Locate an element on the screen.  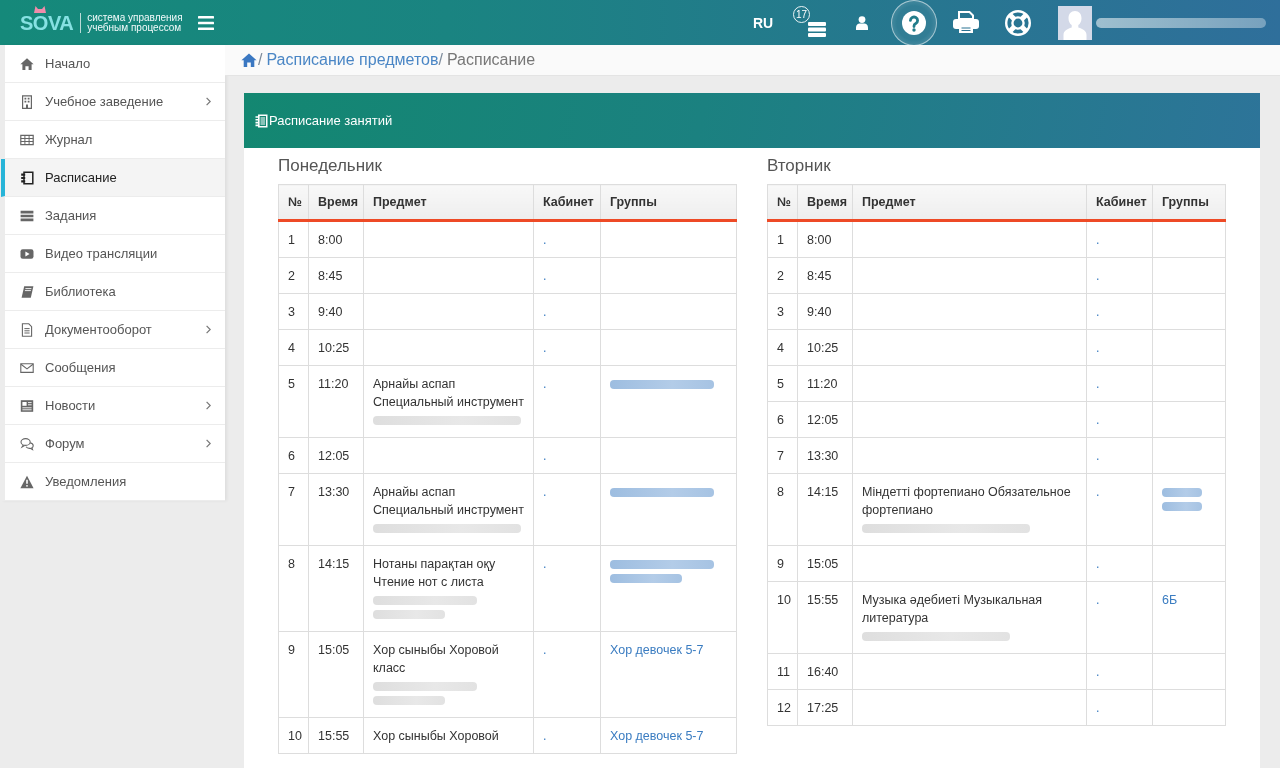
building-icon is located at coordinates (27, 101).